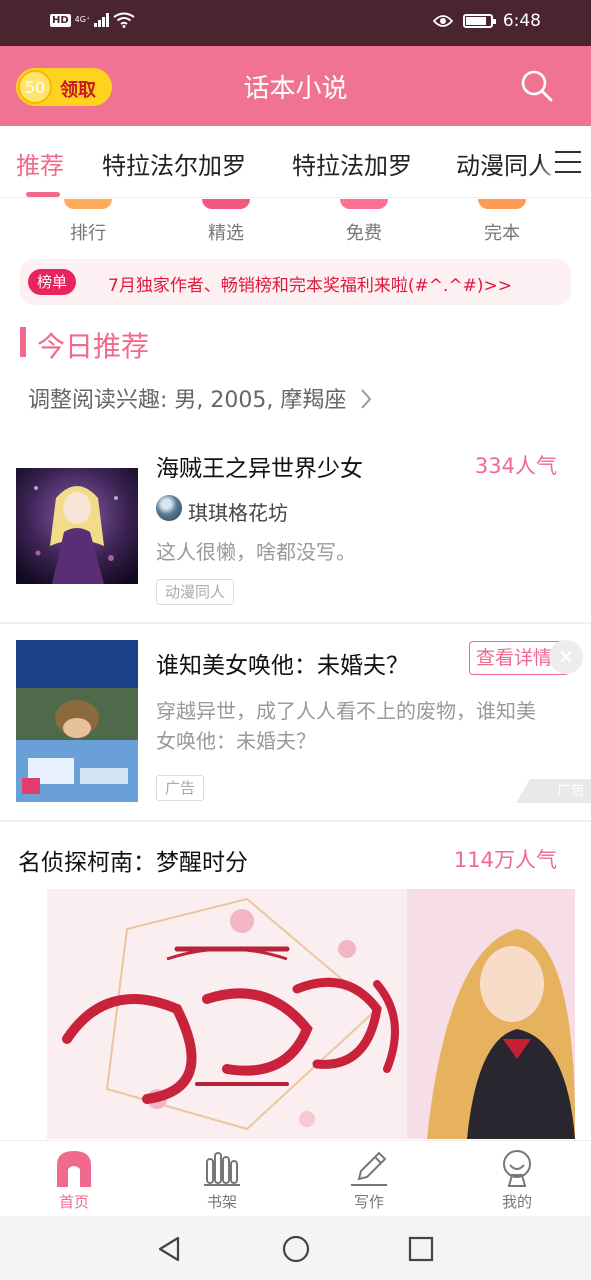 This screenshot has width=591, height=1280. I want to click on book-title: 海贼王之异世界少女, so click(259, 469).